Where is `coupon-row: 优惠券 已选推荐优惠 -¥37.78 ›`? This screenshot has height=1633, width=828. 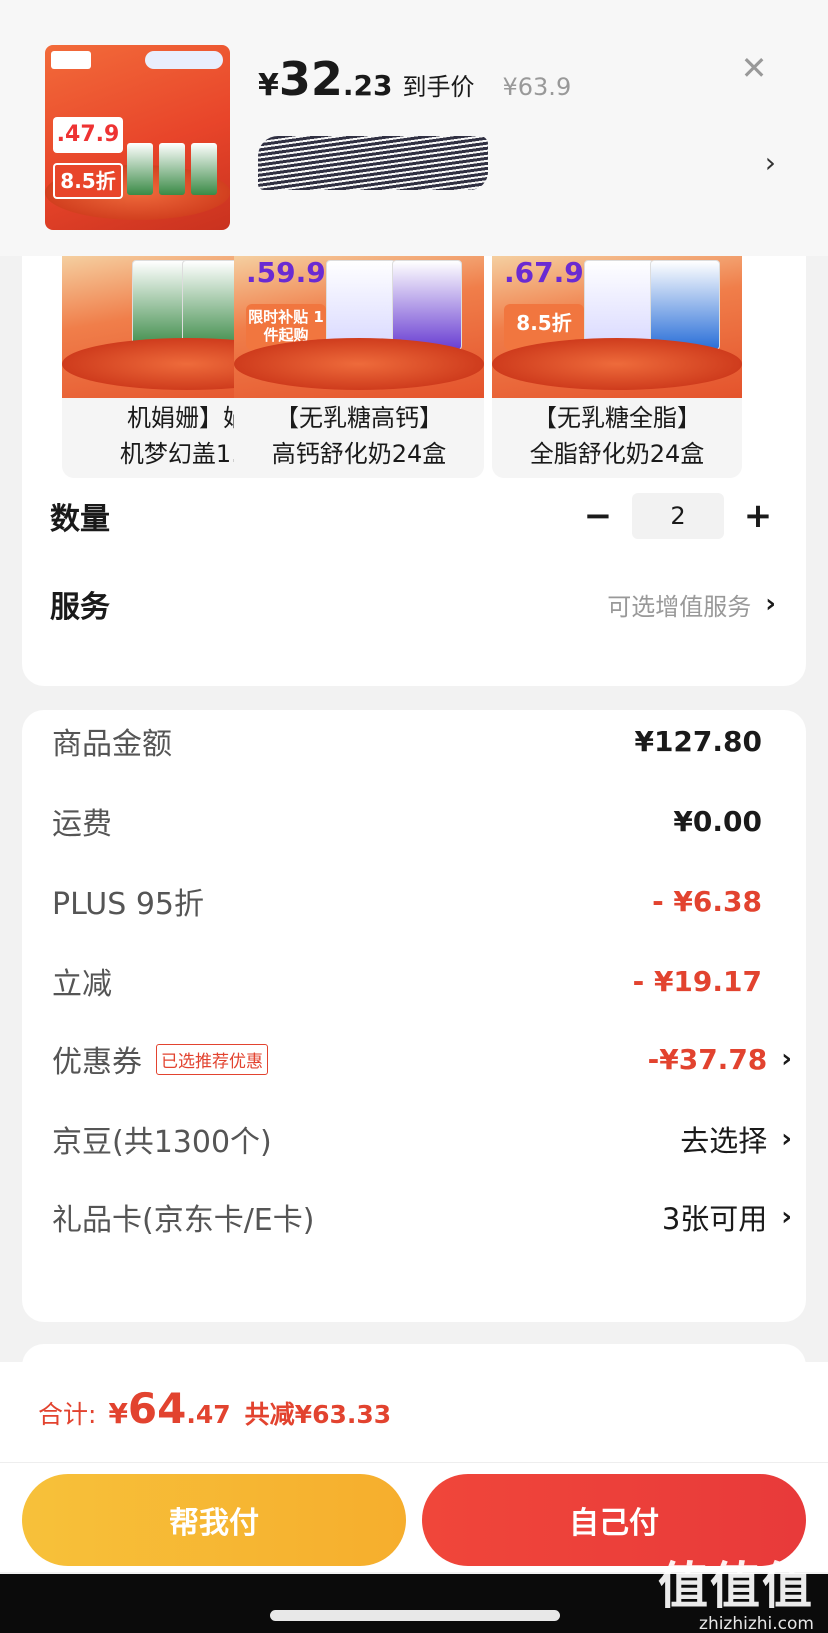
coupon-row: 优惠券 已选推荐优惠 -¥37.78 › is located at coordinates (422, 1059).